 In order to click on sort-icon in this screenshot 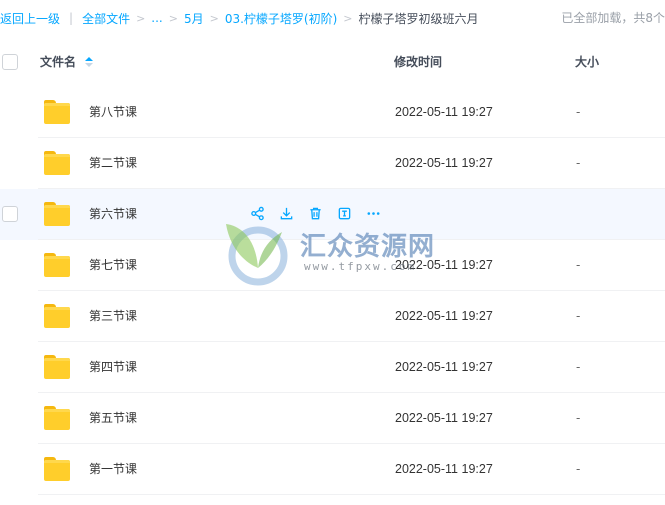, I will do `click(89, 62)`.